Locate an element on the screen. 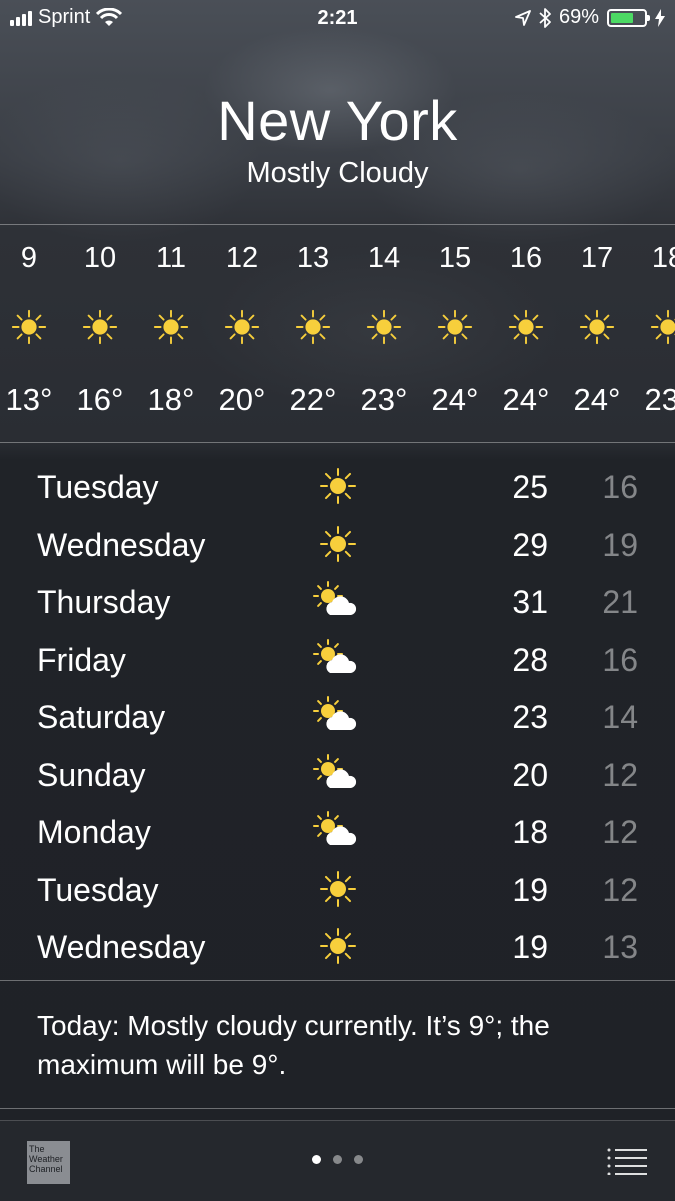 The height and width of the screenshot is (1201, 675). hour-temp: 20° is located at coordinates (242, 399).